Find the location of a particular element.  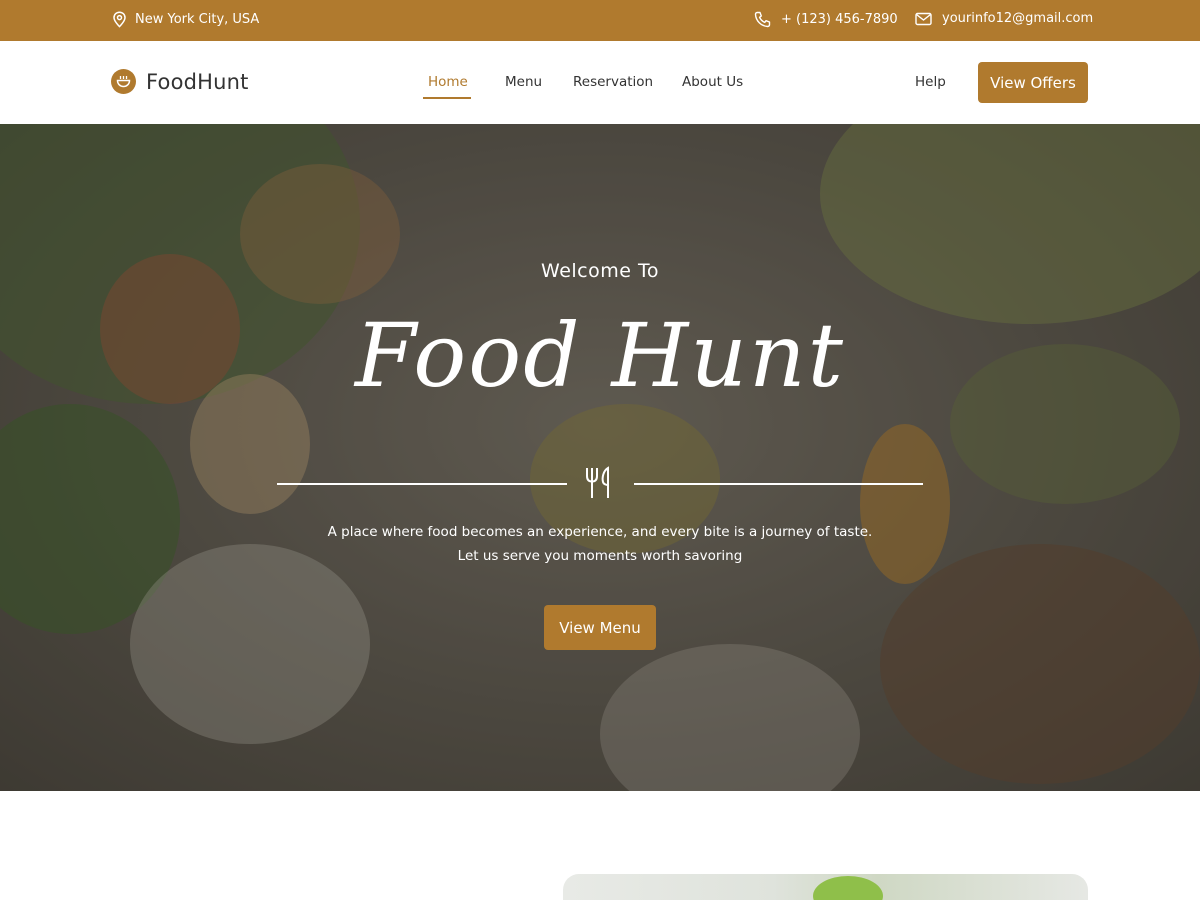

email-info: yourinfo12@gmail.com is located at coordinates (1004, 18).